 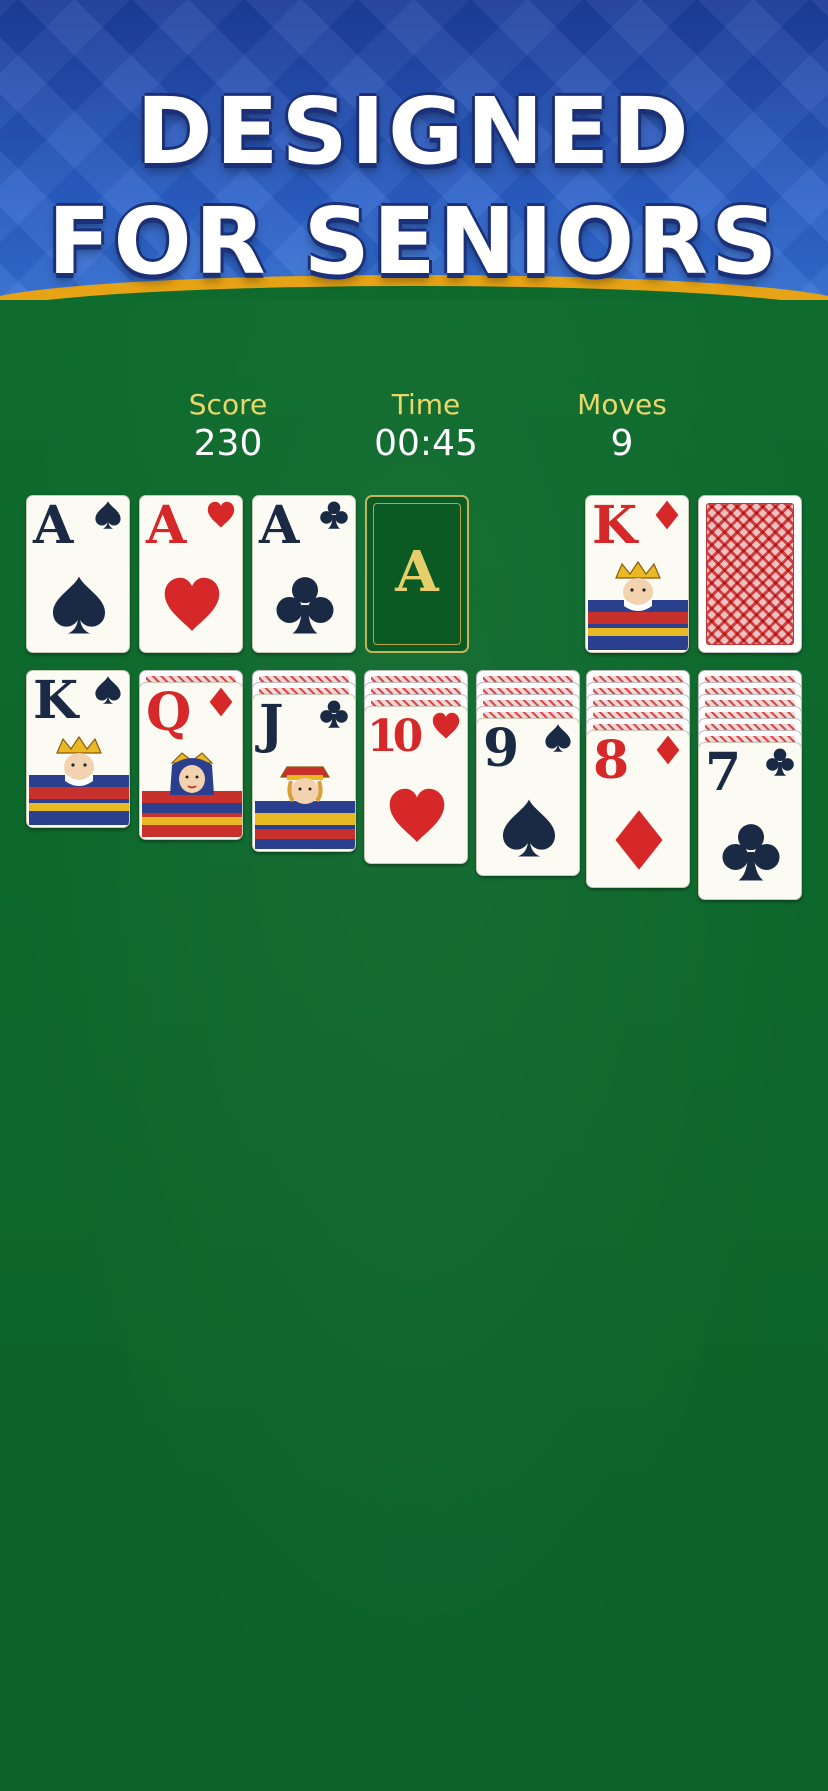 I want to click on tableau-col-4-ten-of-hearts: 10, so click(x=416, y=785).